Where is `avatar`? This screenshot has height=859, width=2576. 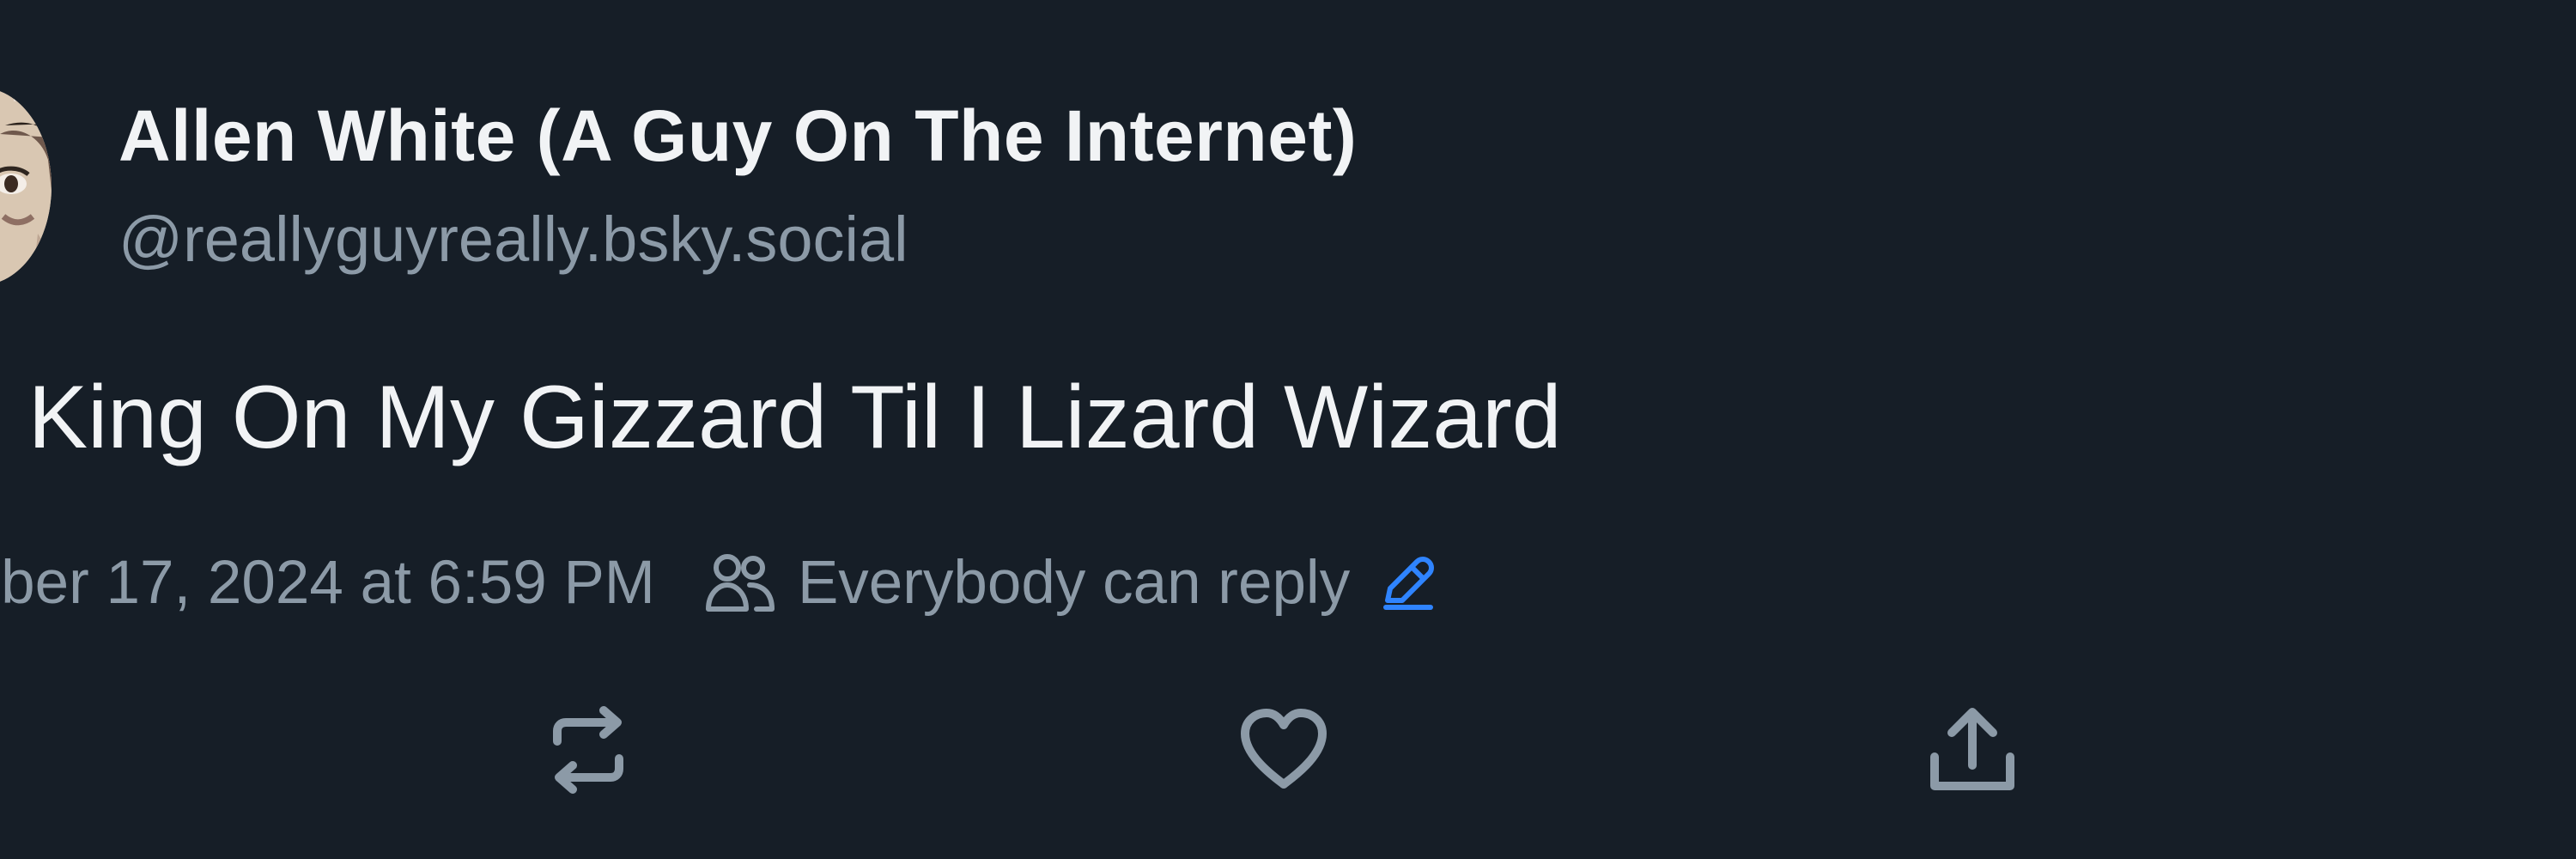
avatar is located at coordinates (26, 186).